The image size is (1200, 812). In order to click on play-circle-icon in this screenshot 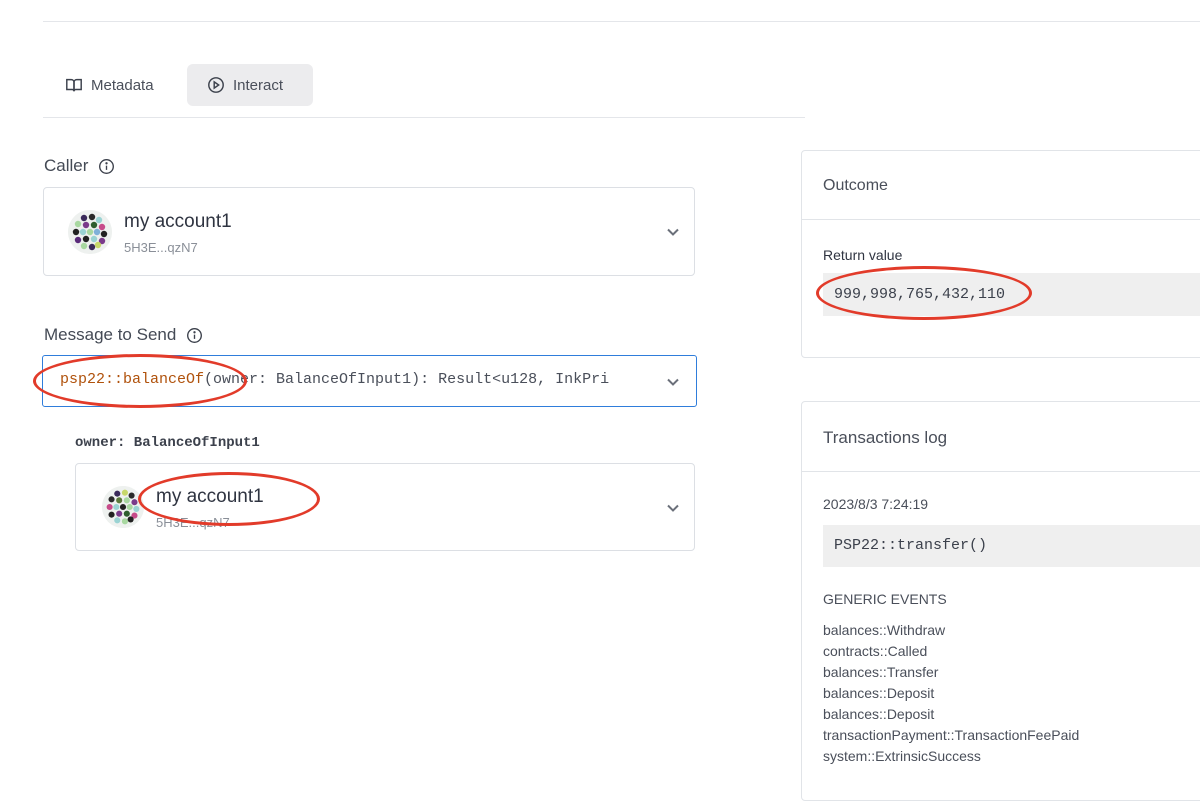, I will do `click(216, 85)`.